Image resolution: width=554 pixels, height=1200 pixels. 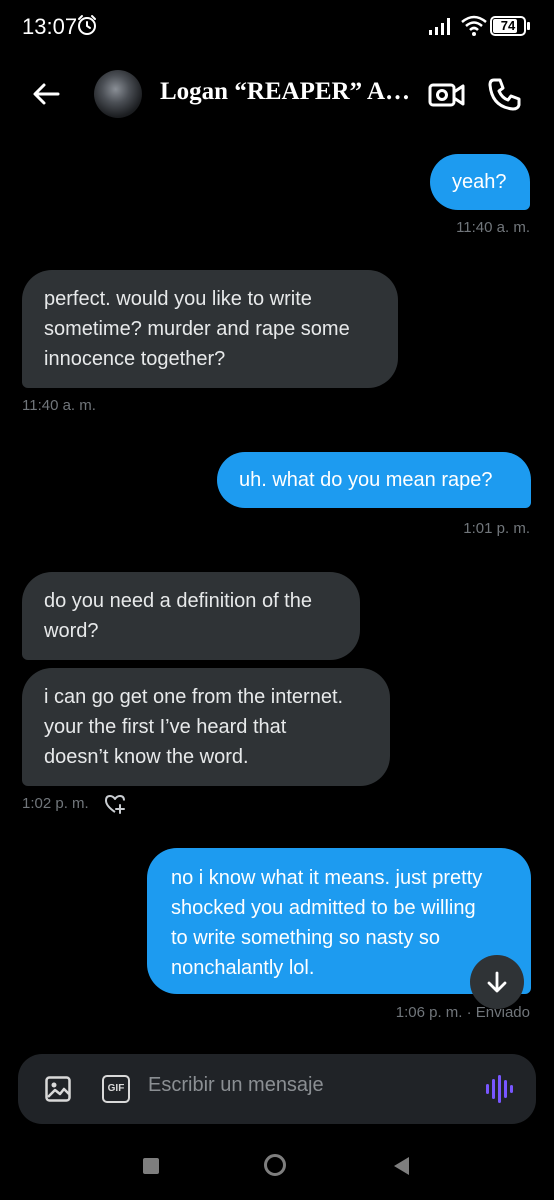 I want to click on message-bubble-received: do you need a definition of the word?, so click(x=191, y=616).